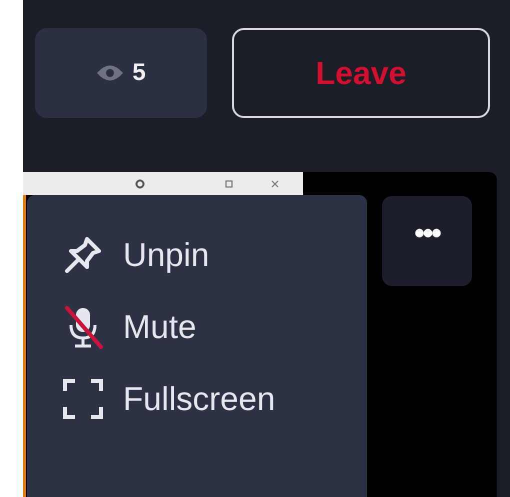 The width and height of the screenshot is (510, 497). Describe the element at coordinates (197, 255) in the screenshot. I see `menu-item: Unpin` at that location.